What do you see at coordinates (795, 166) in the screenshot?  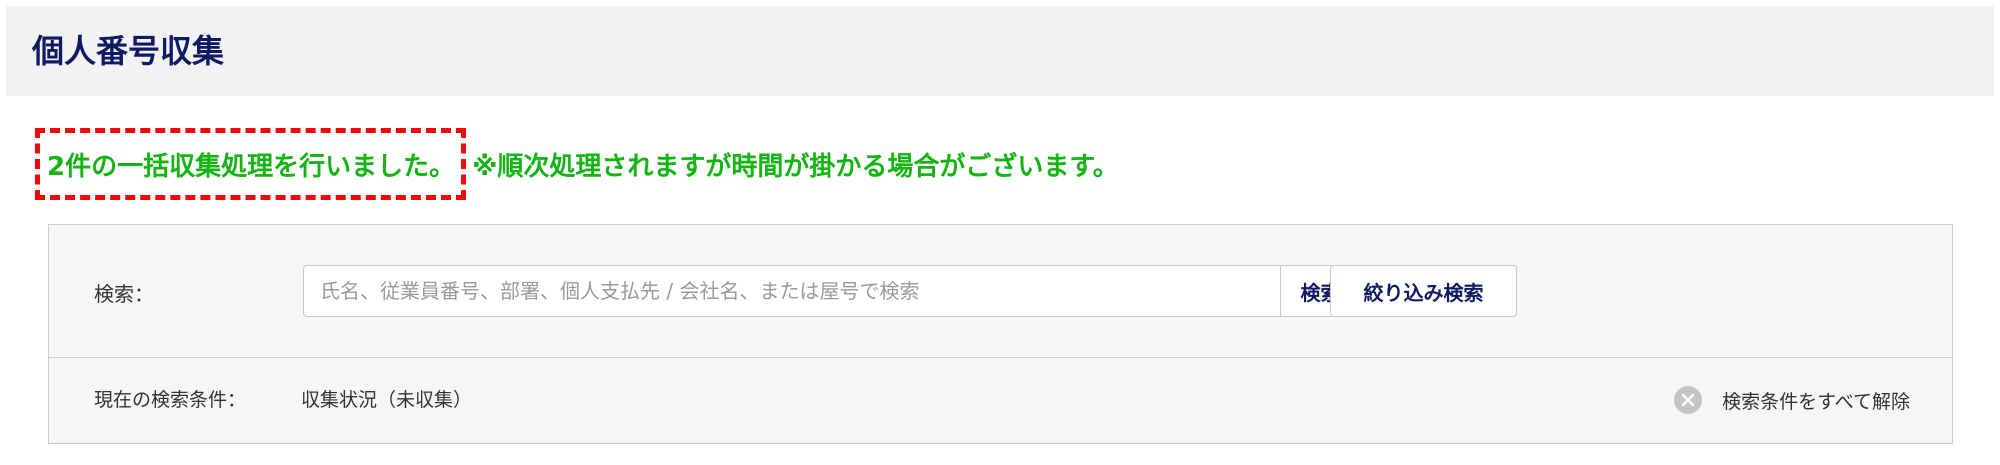 I see `message-note: ※順次処理されますが時間が掛かる場合がございます。` at bounding box center [795, 166].